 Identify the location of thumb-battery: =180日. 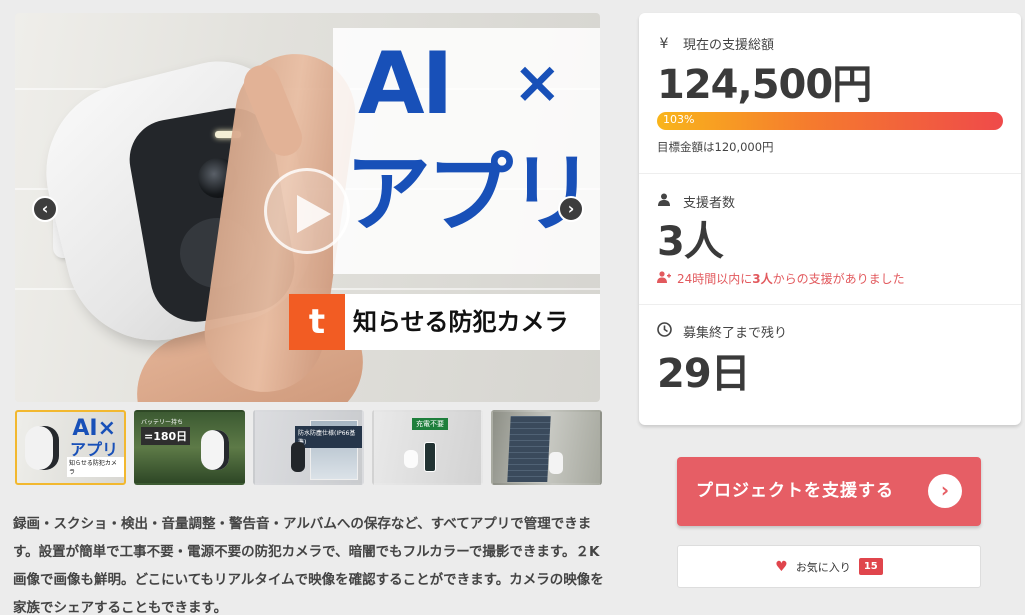
(166, 436).